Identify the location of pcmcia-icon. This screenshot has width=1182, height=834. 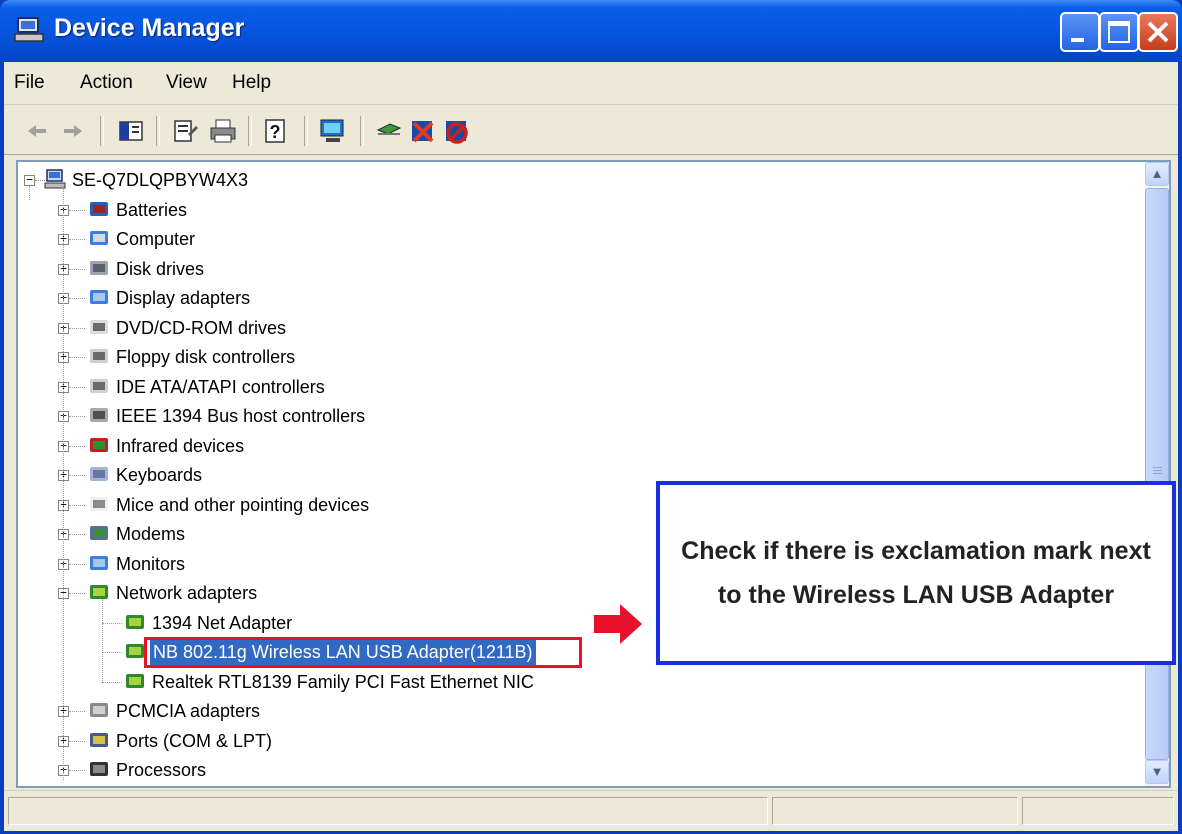
(99, 710).